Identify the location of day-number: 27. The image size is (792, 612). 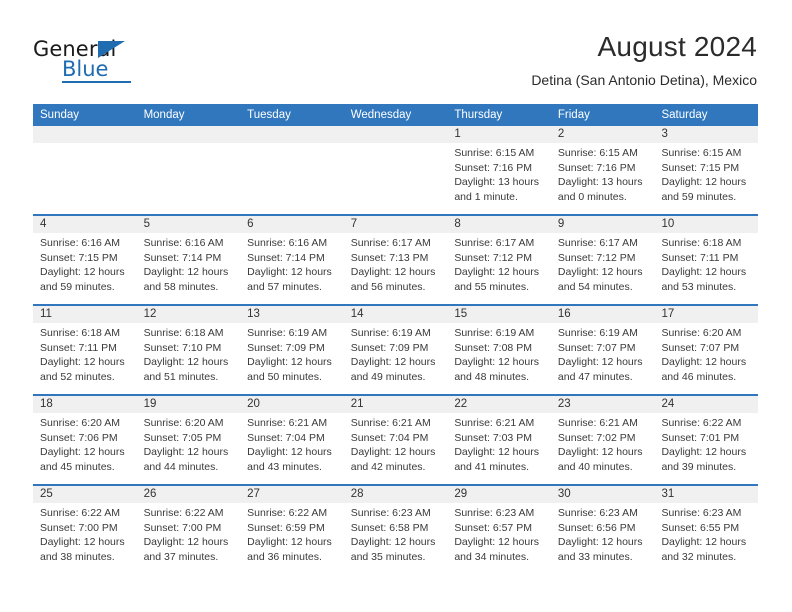
(292, 494).